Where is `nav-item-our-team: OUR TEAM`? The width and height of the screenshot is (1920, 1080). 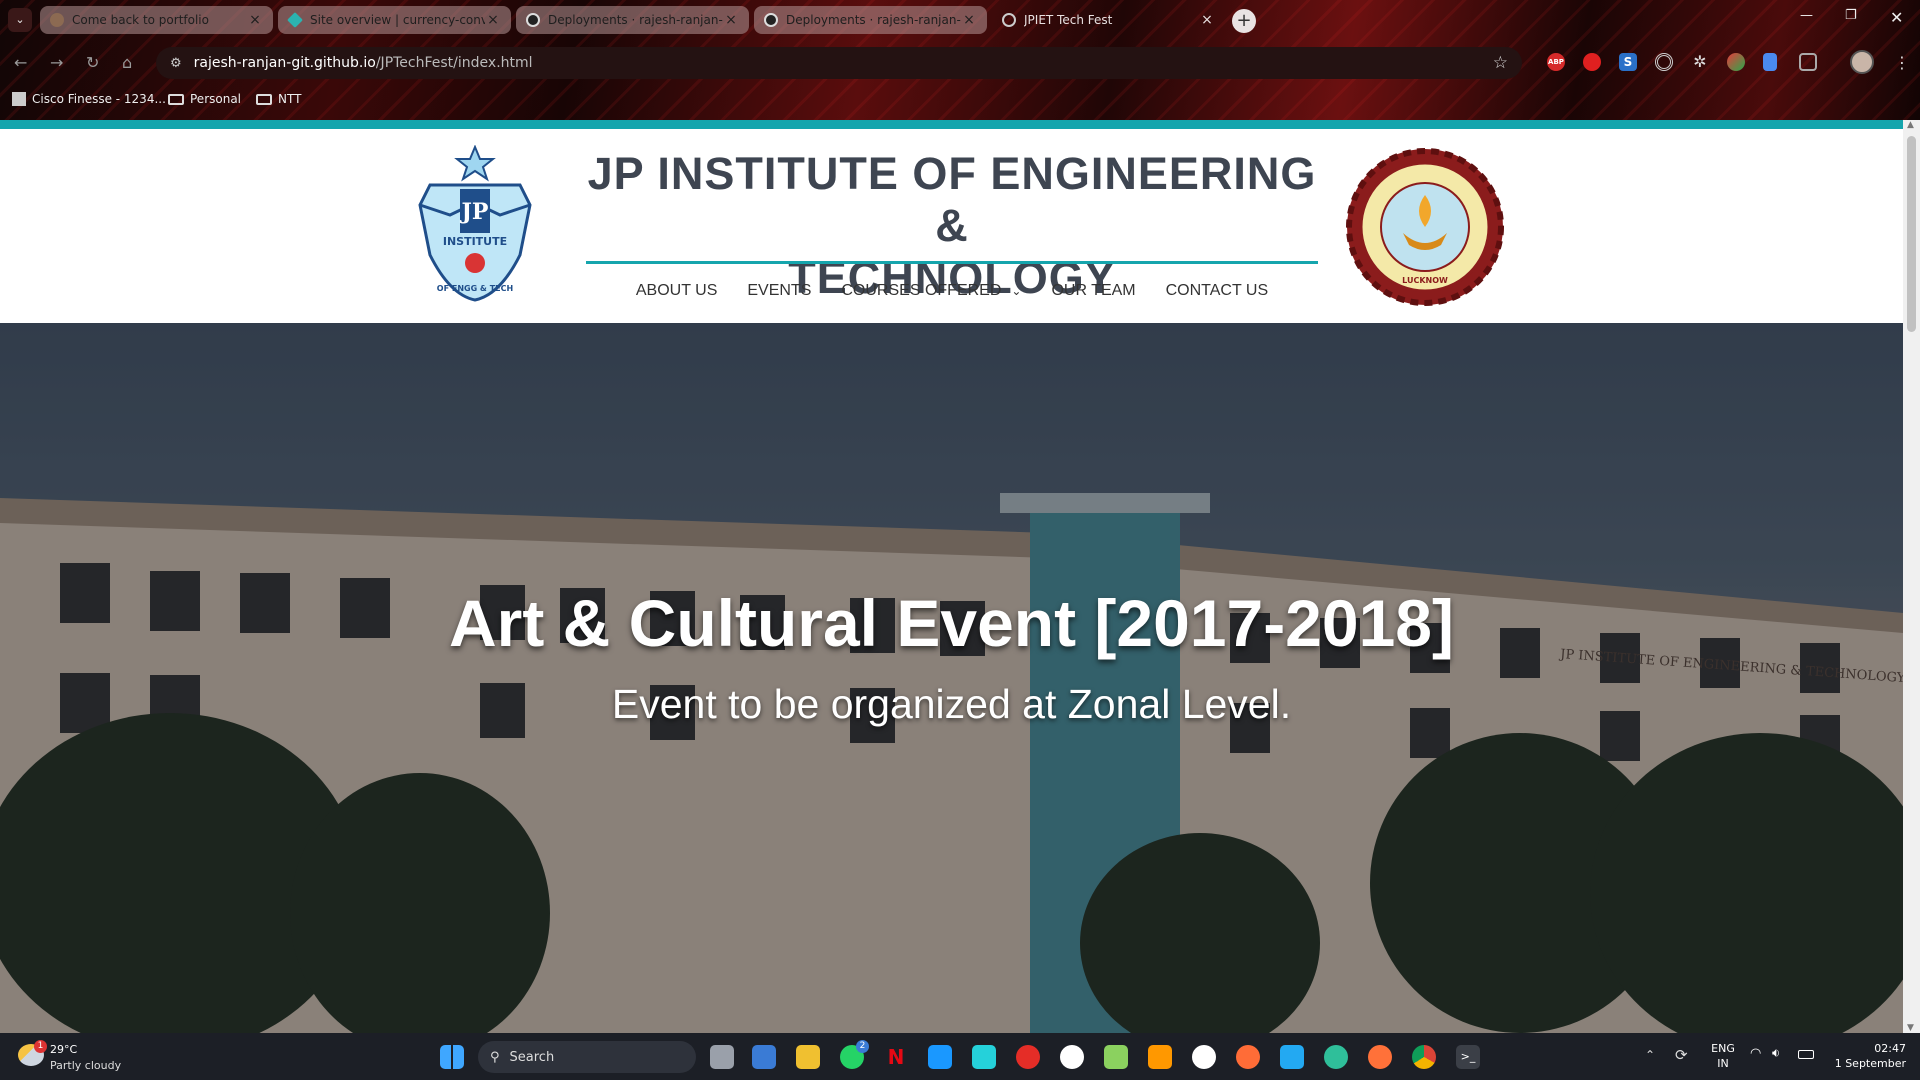
nav-item-our-team: OUR TEAM is located at coordinates (1093, 291).